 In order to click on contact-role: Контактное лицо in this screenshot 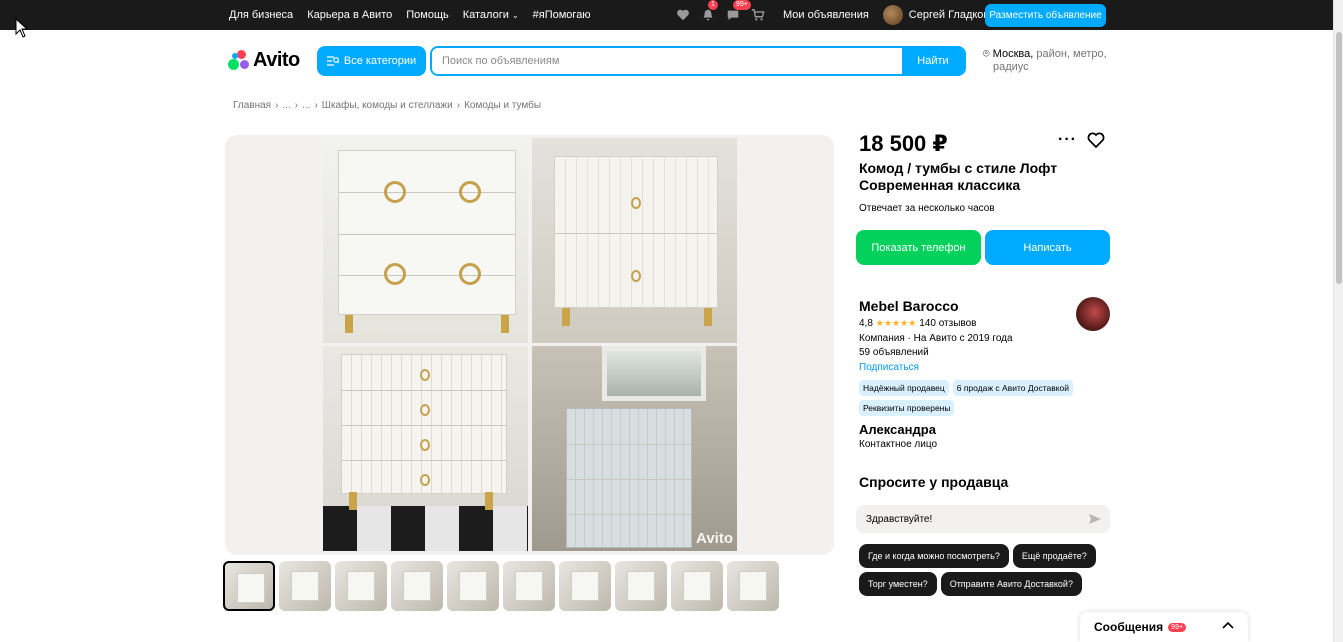, I will do `click(898, 444)`.